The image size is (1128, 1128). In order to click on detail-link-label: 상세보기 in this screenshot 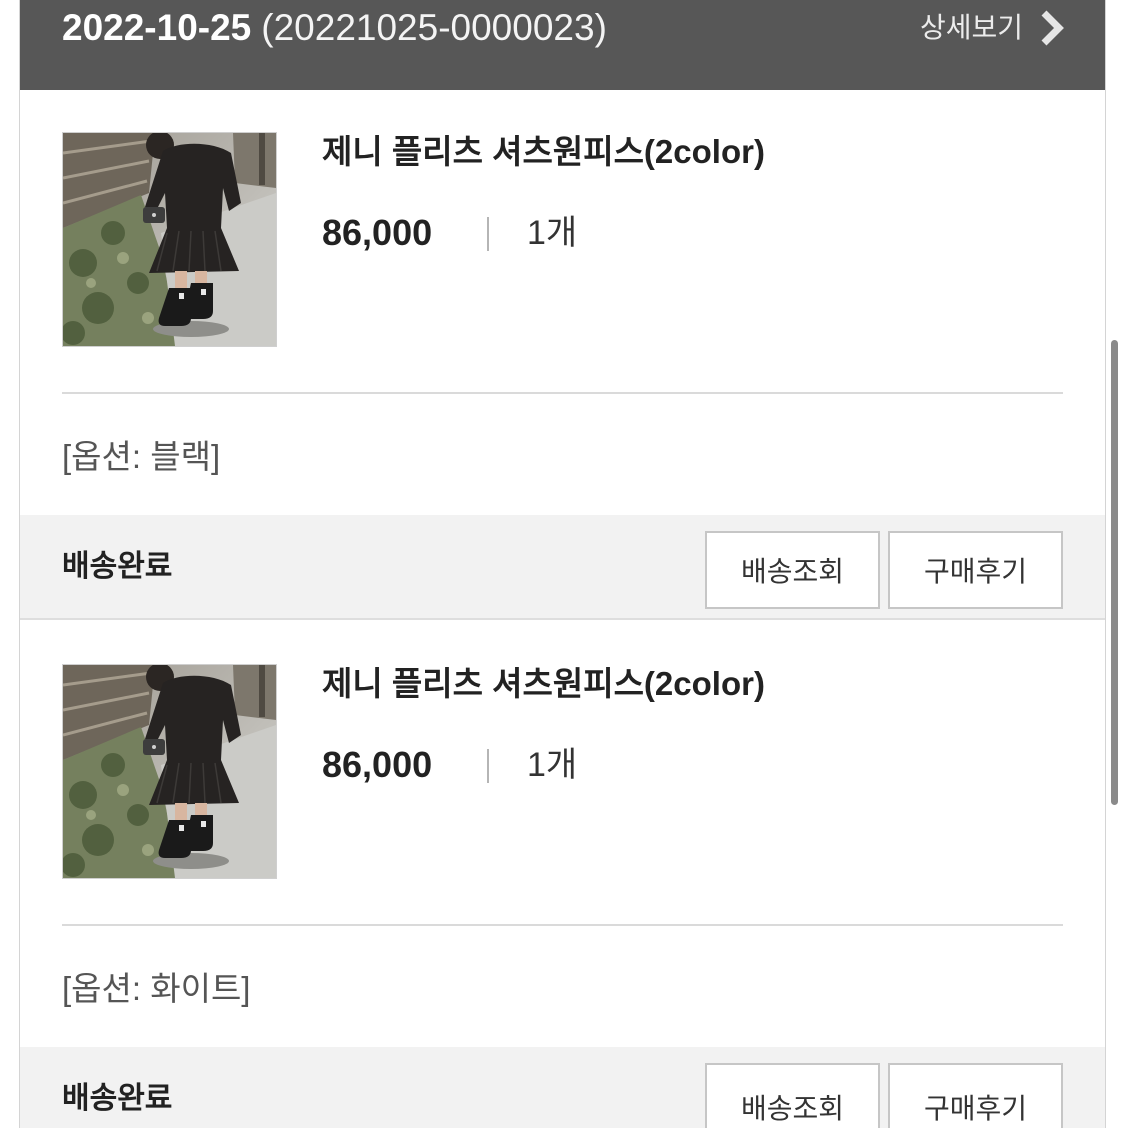, I will do `click(971, 27)`.